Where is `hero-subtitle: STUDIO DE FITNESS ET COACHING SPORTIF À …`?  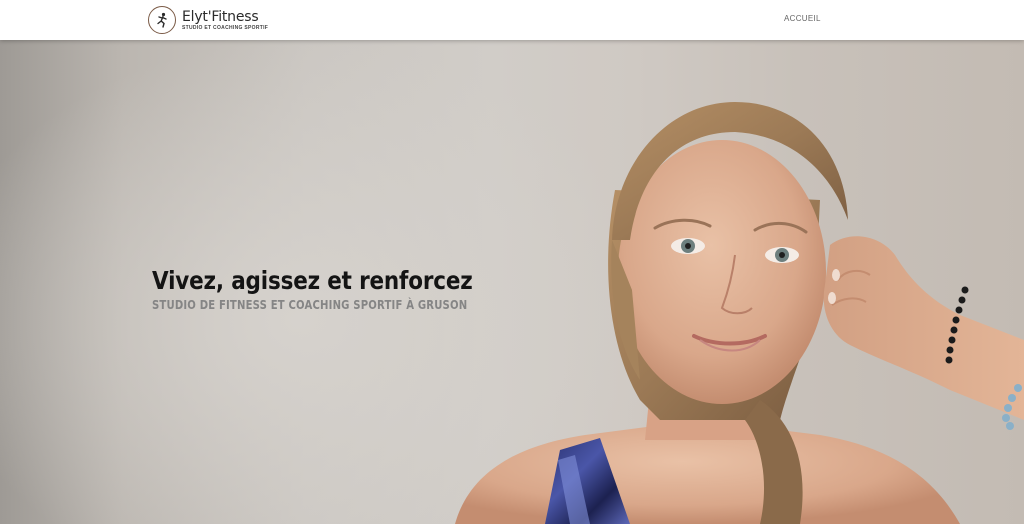
hero-subtitle: STUDIO DE FITNESS ET COACHING SPORTIF À … is located at coordinates (310, 305).